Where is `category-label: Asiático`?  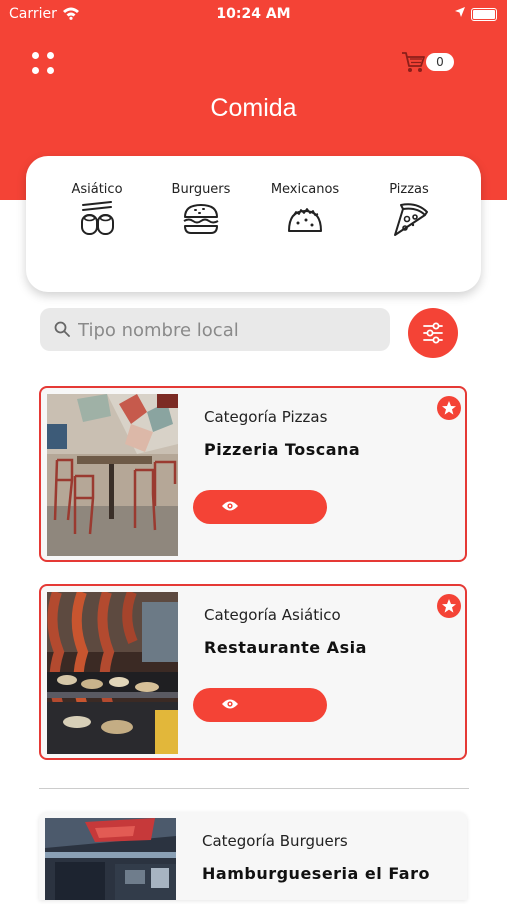
category-label: Asiático is located at coordinates (97, 189).